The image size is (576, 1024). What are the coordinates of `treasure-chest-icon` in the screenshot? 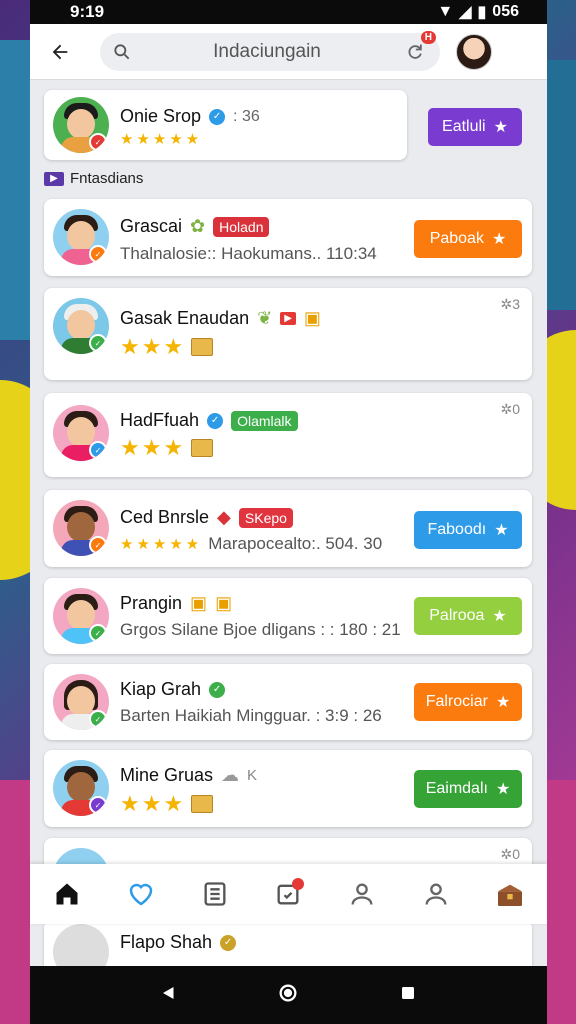 It's located at (509, 895).